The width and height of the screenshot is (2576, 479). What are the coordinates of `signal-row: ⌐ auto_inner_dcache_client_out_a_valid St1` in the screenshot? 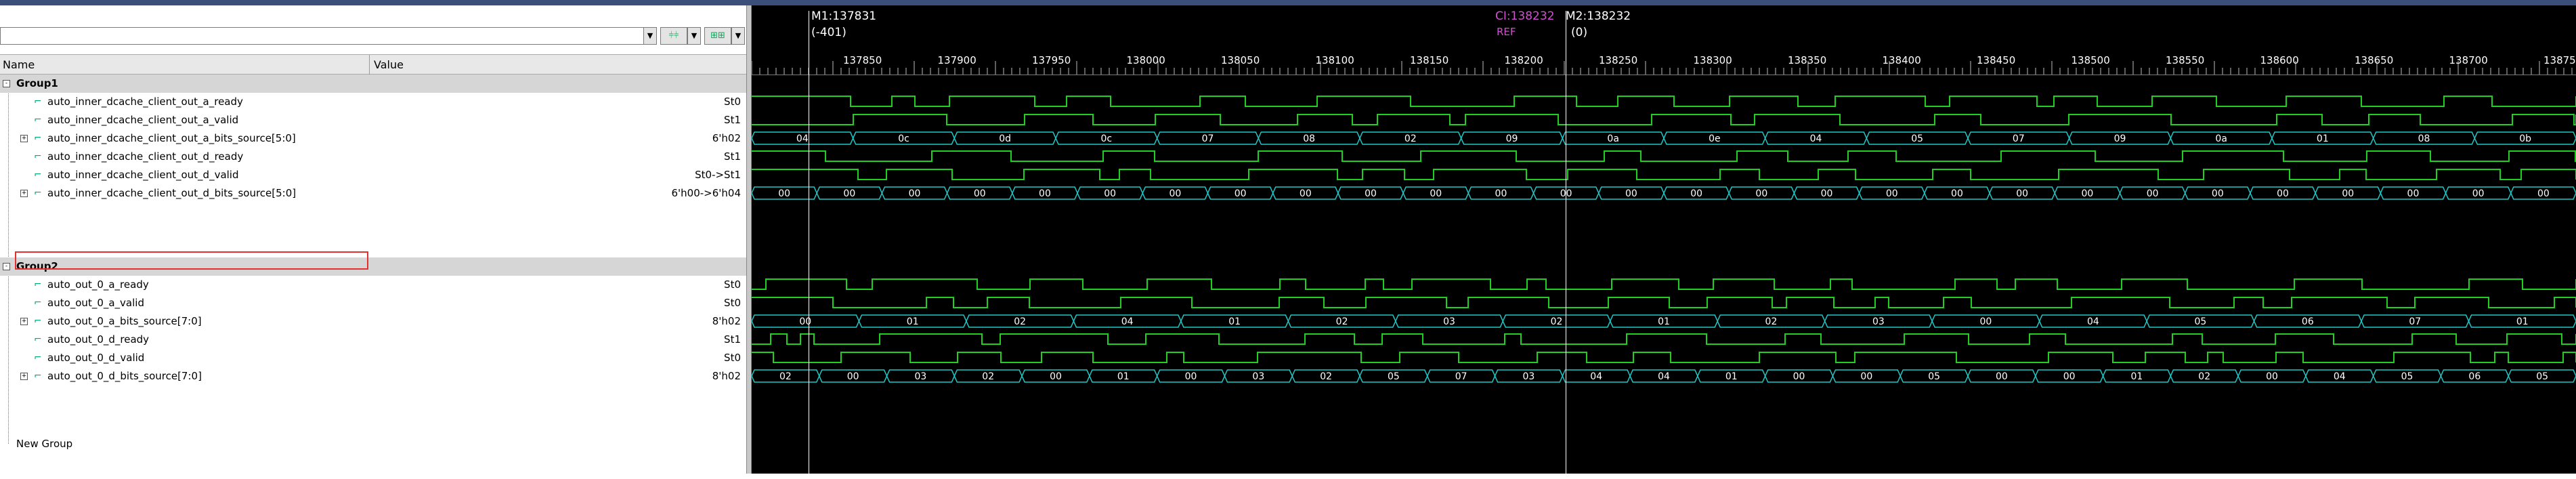 It's located at (373, 120).